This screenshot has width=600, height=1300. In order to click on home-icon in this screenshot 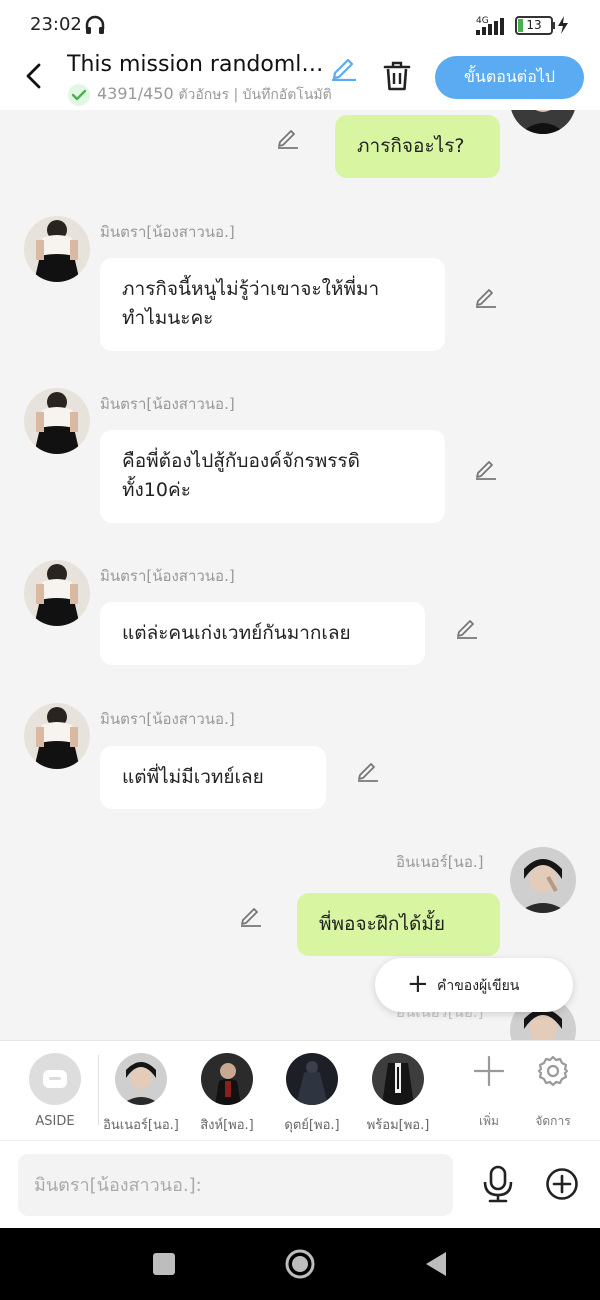, I will do `click(300, 1266)`.